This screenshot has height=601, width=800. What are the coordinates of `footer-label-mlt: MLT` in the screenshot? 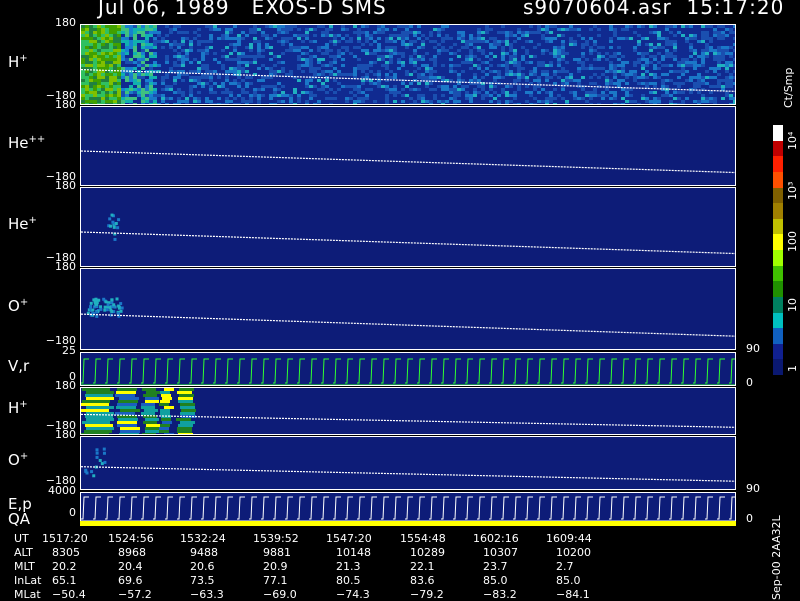 It's located at (24, 566).